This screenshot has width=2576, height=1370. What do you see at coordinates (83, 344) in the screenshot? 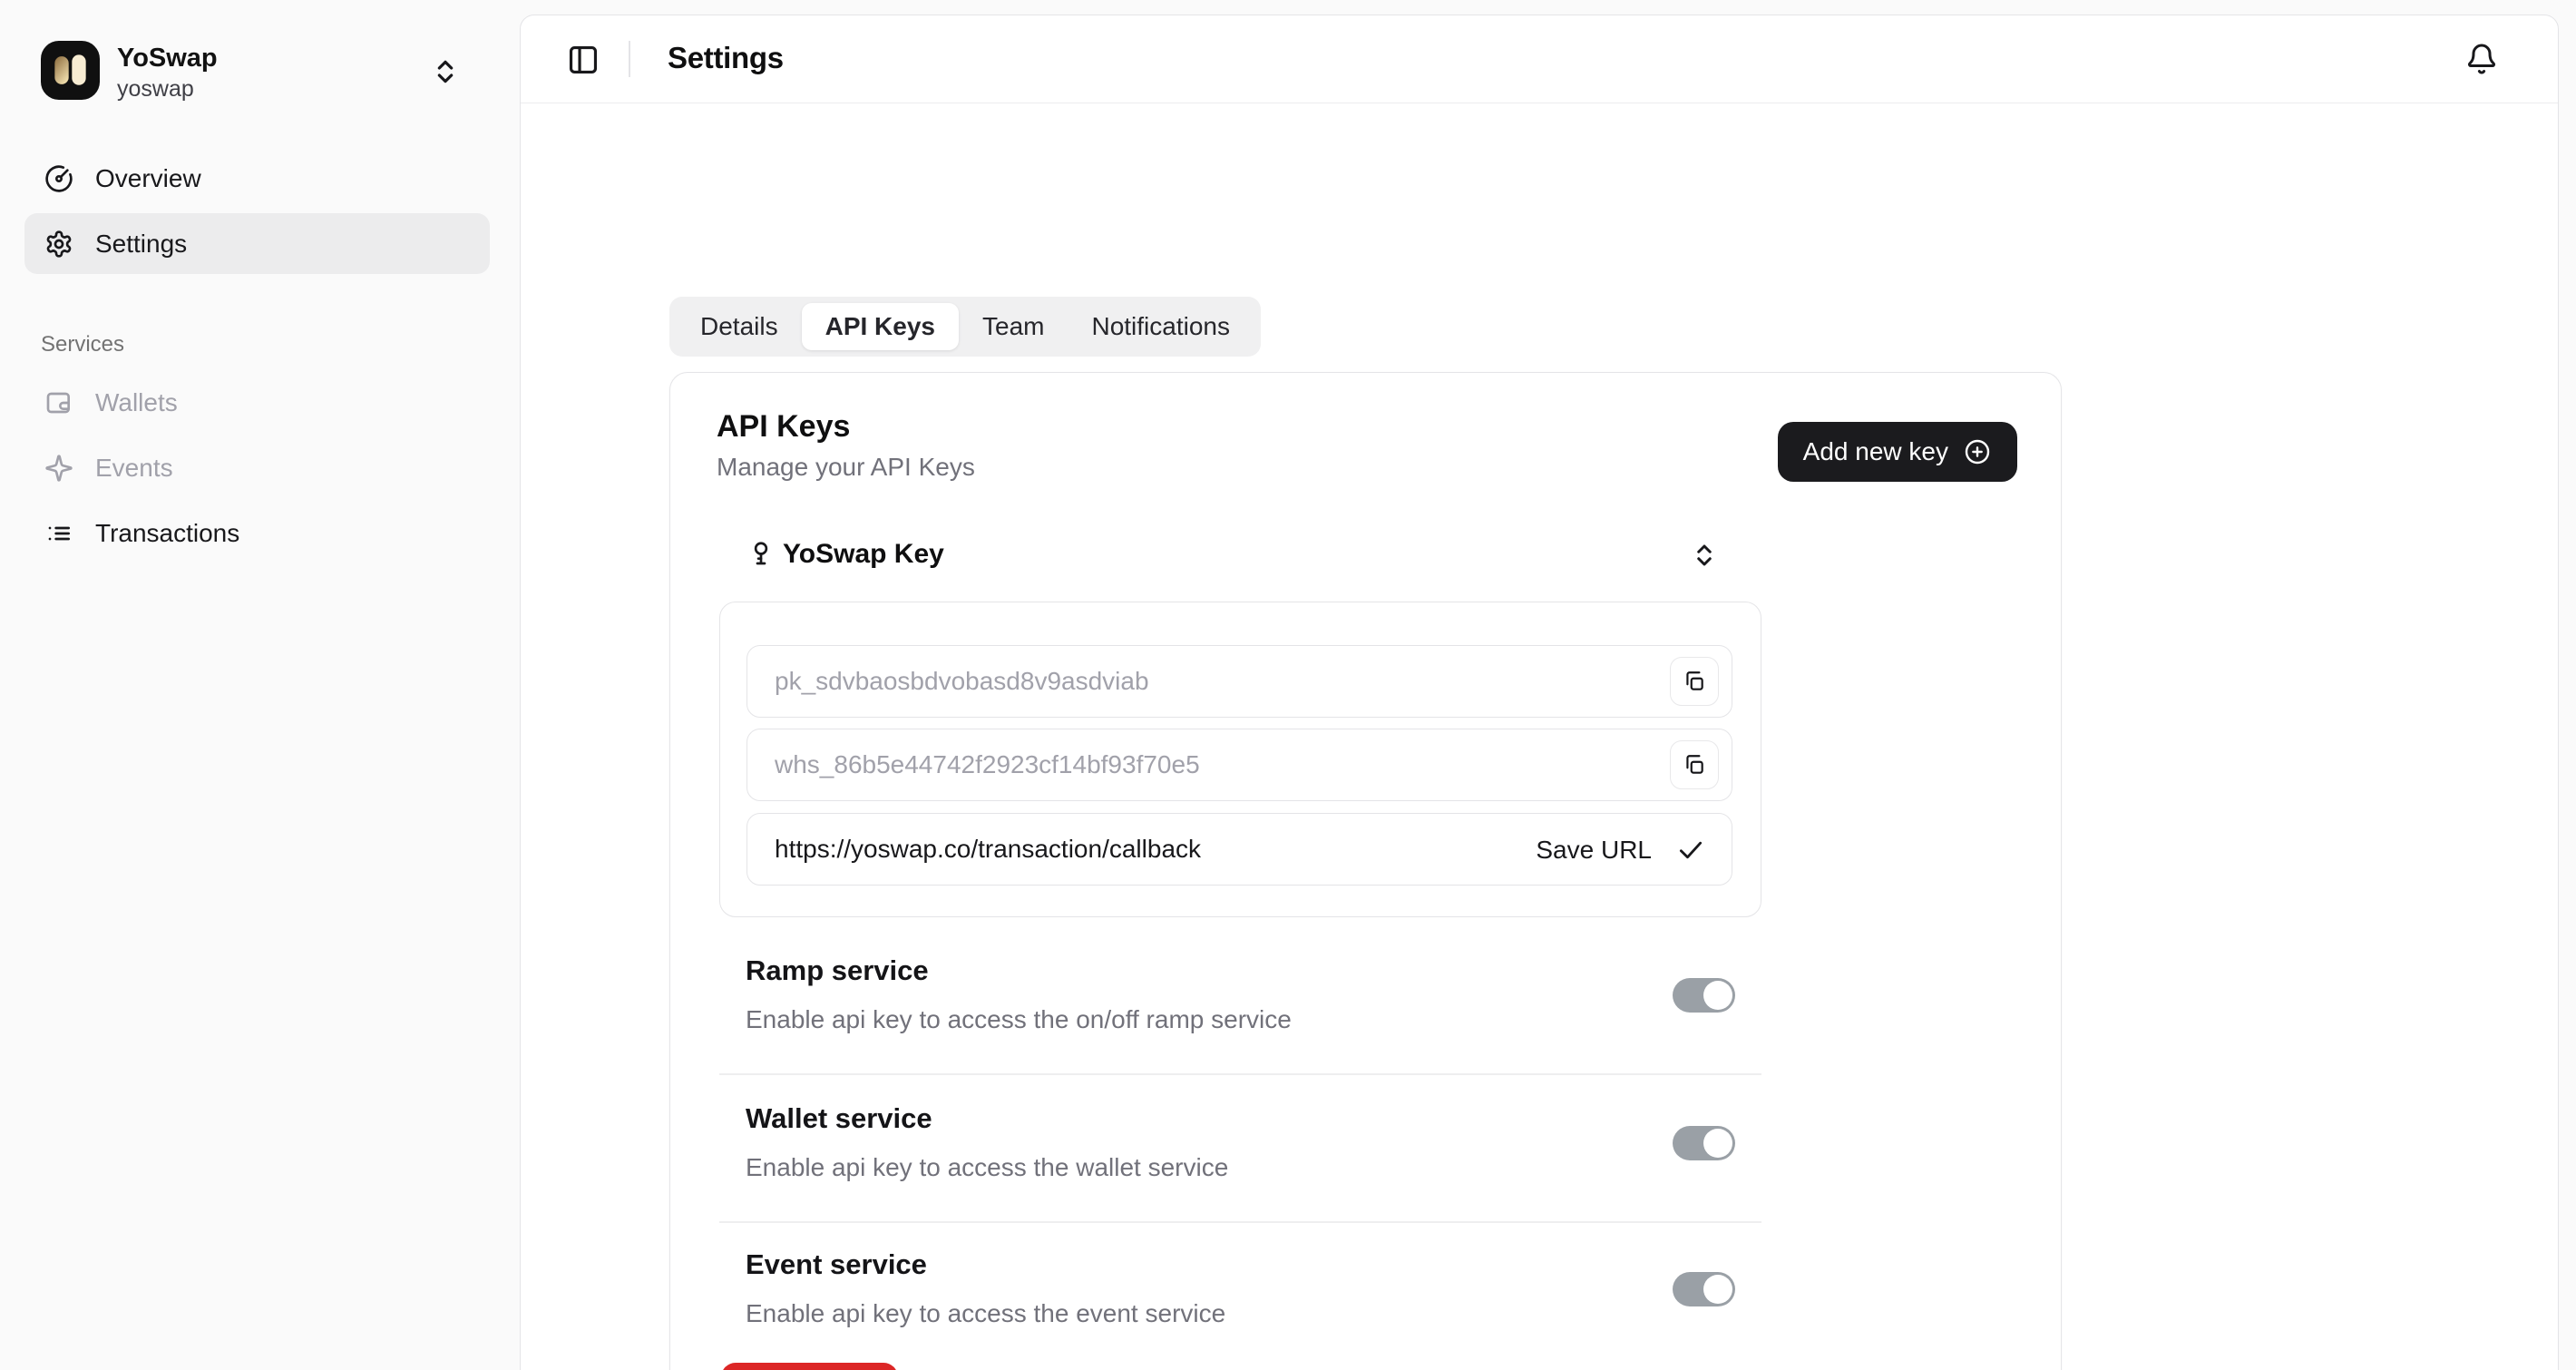
I see `sidebar-section-services: Services` at bounding box center [83, 344].